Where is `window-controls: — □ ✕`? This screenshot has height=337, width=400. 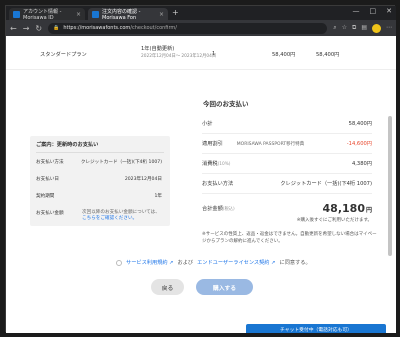
window-controls: — □ ✕ is located at coordinates (373, 11).